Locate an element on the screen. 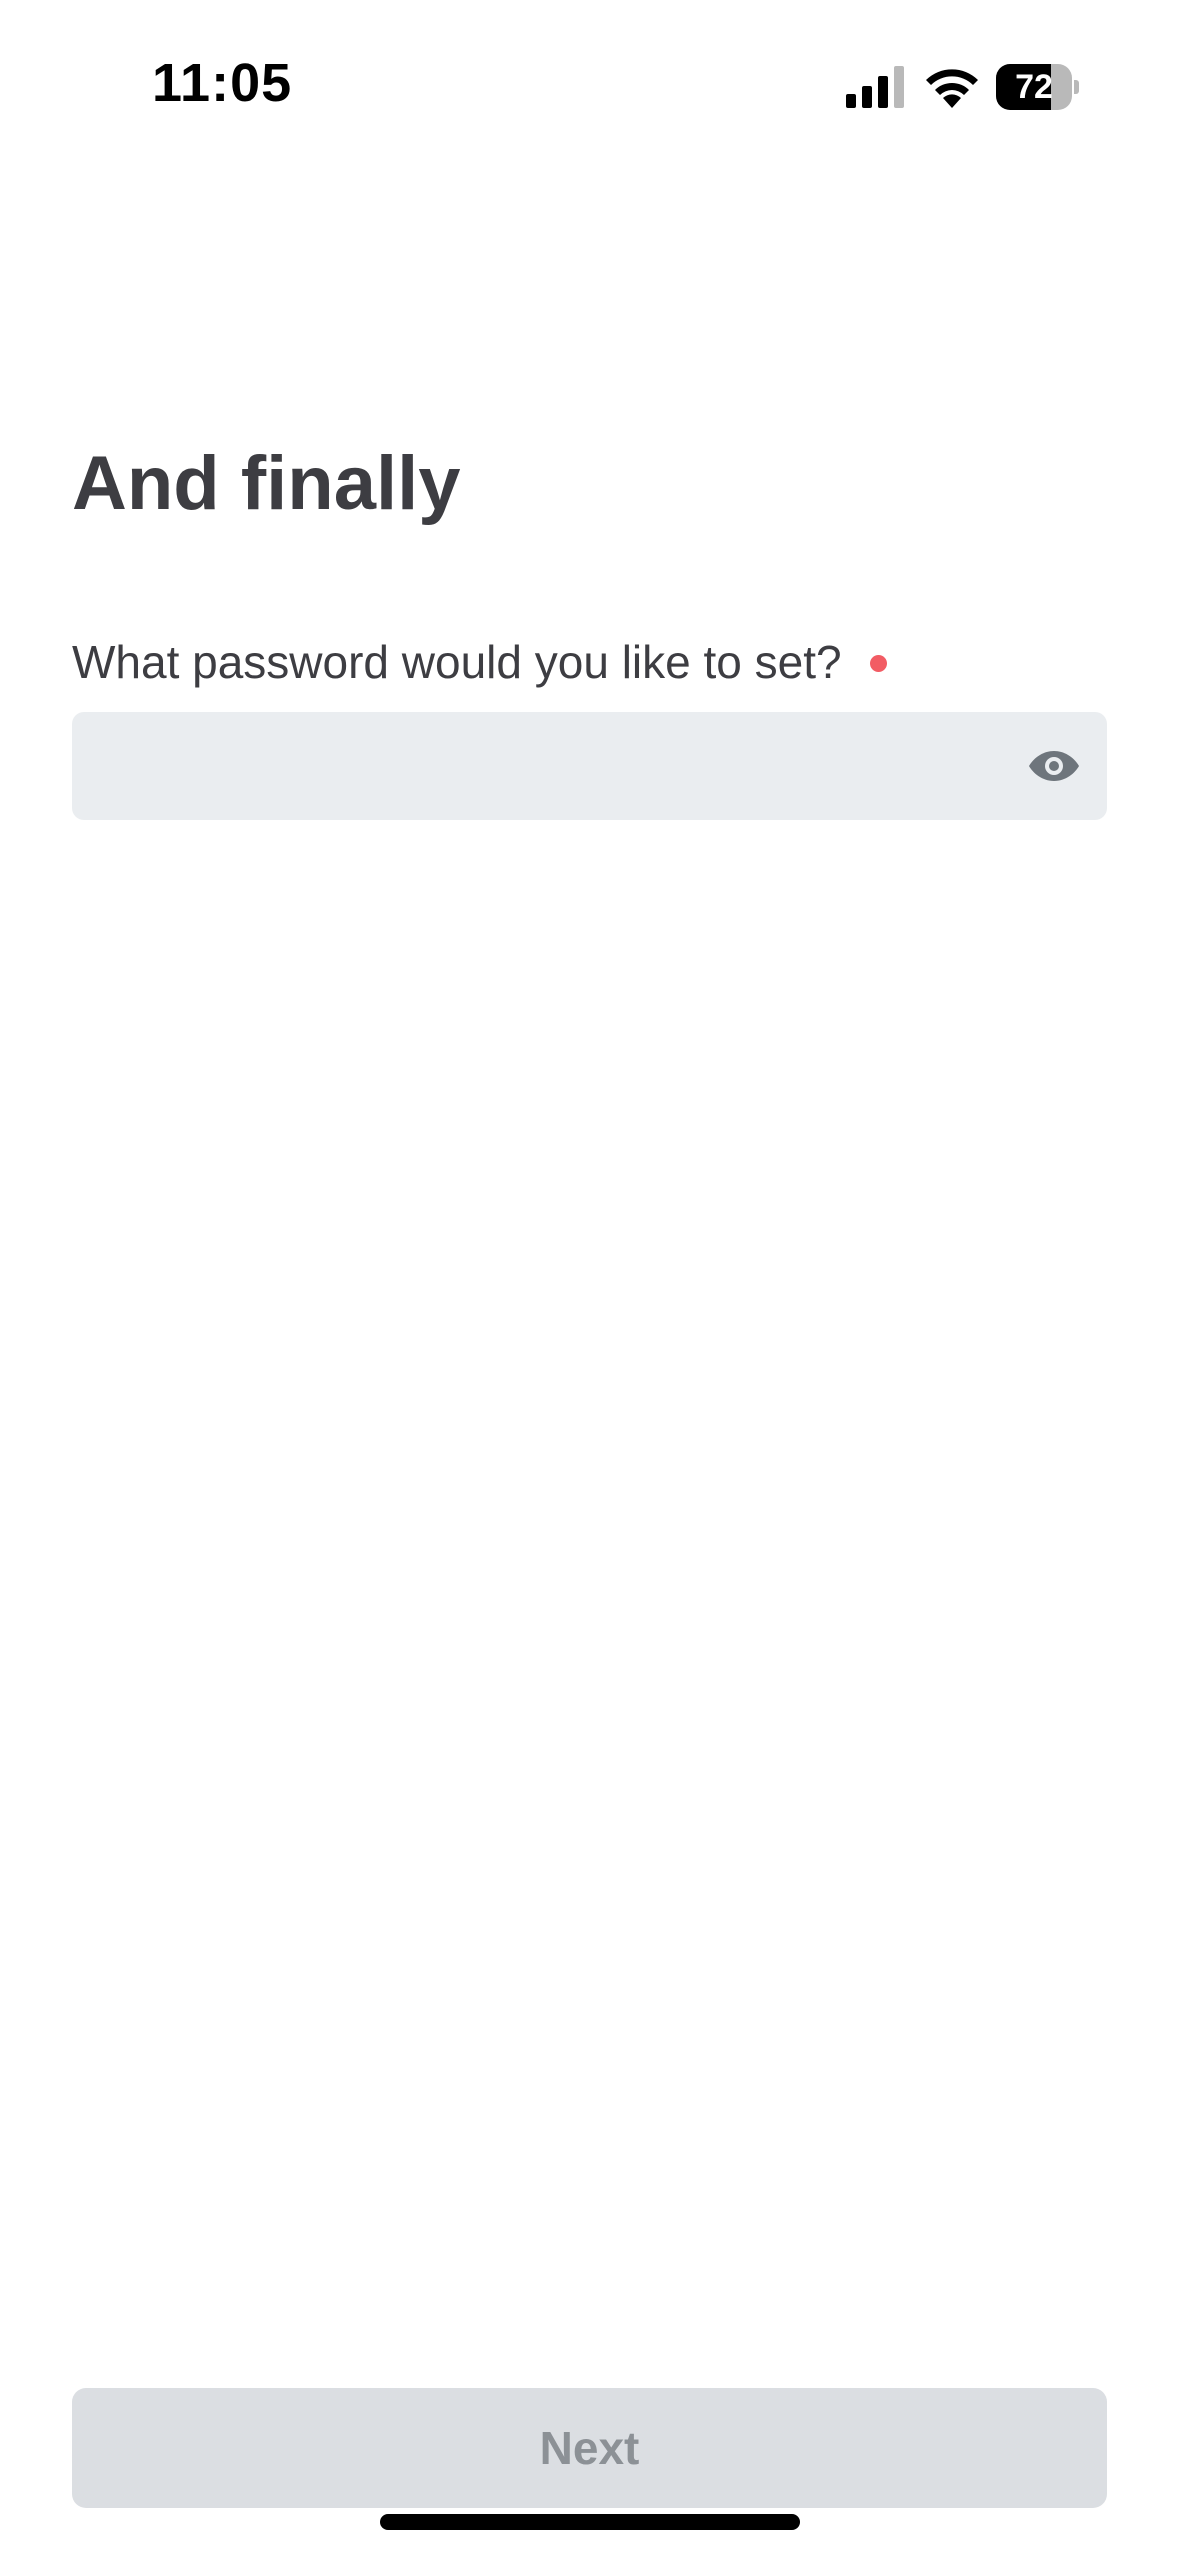 The height and width of the screenshot is (2556, 1179). battery-icon: 72 is located at coordinates (1037, 87).